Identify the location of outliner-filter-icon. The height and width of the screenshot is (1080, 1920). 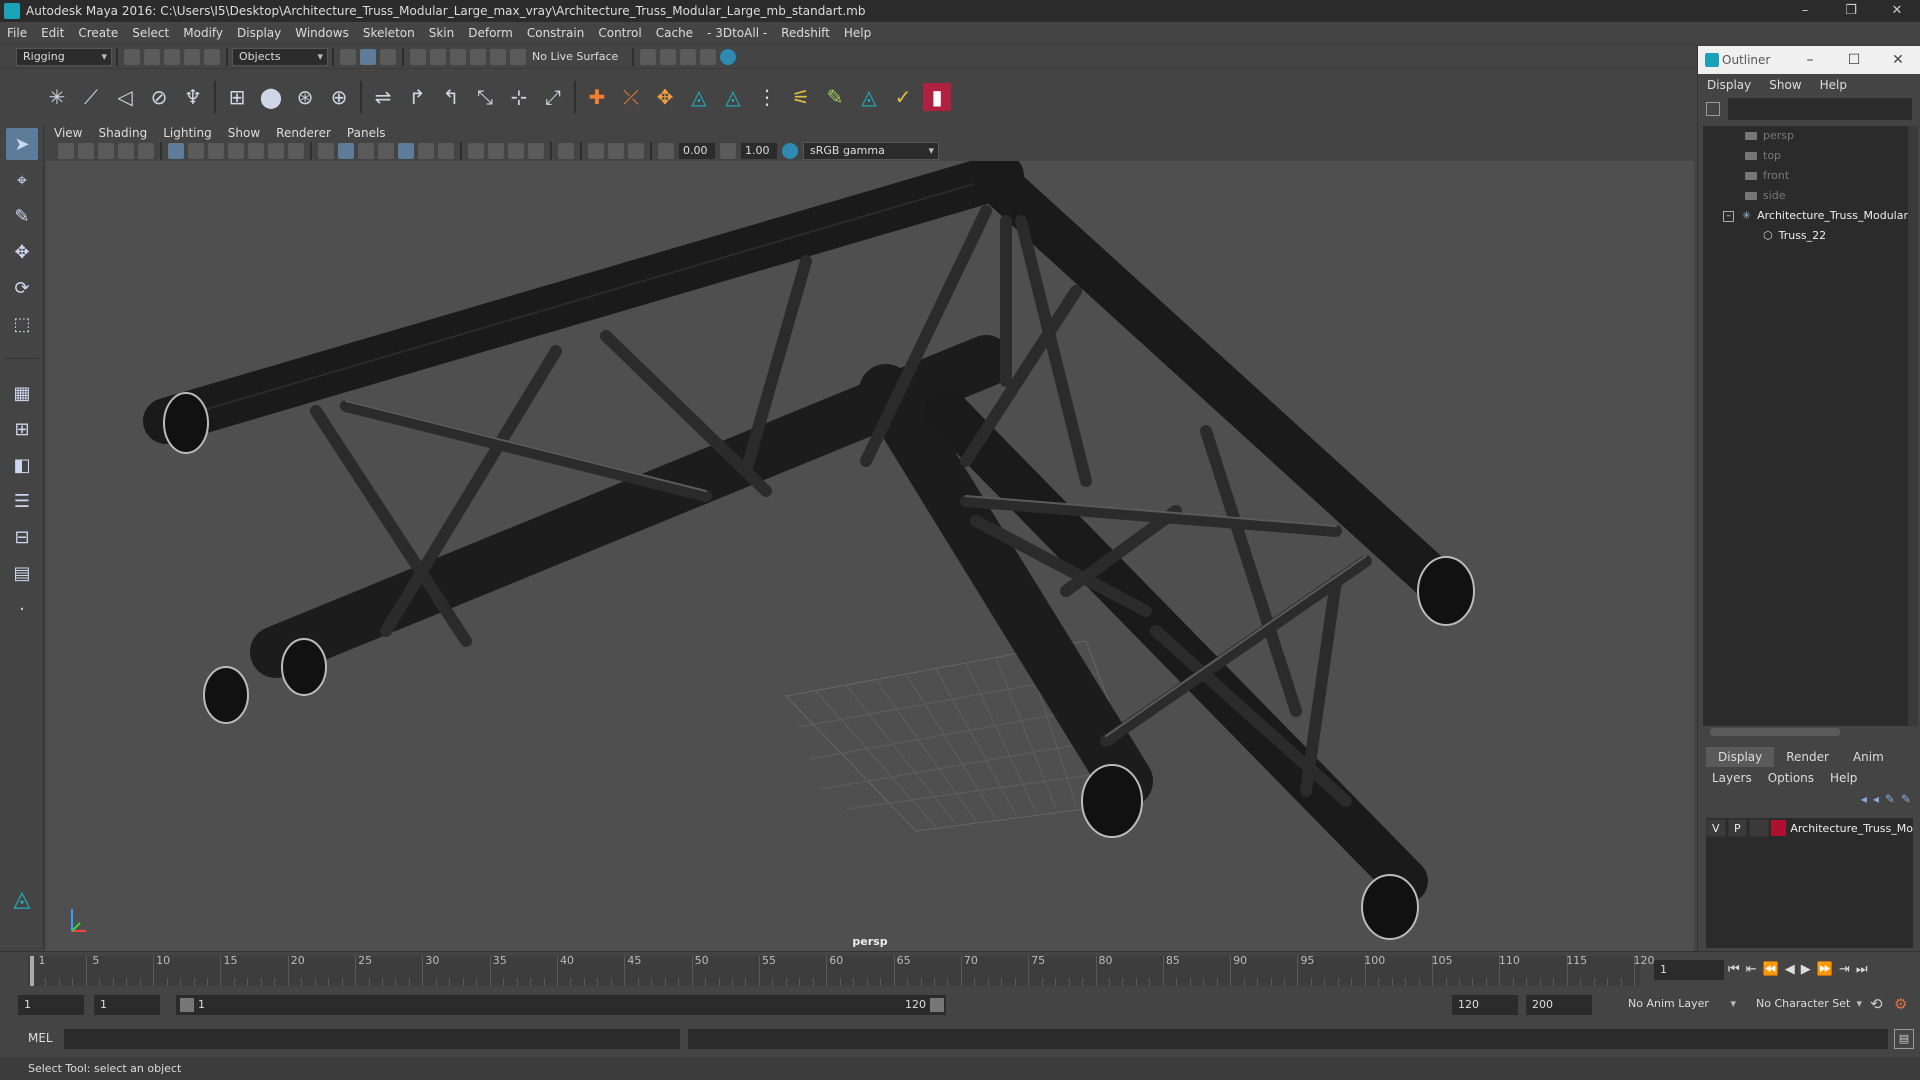
(1713, 109).